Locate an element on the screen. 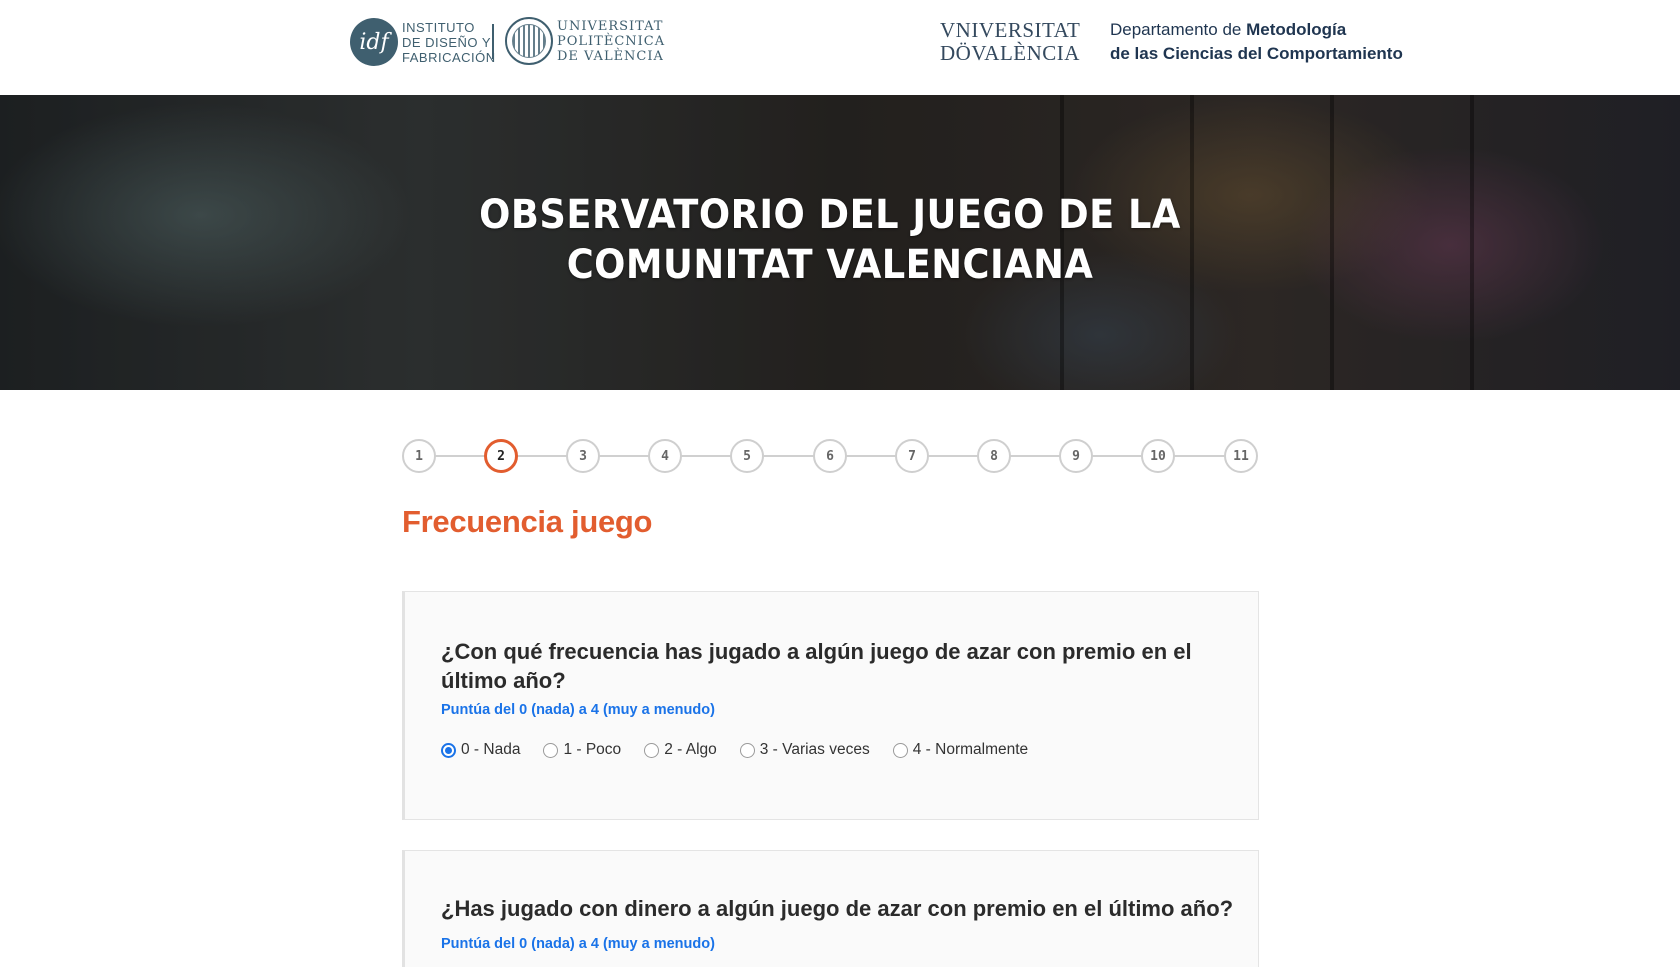 The image size is (1680, 967). idf-logo-mark: idf is located at coordinates (374, 42).